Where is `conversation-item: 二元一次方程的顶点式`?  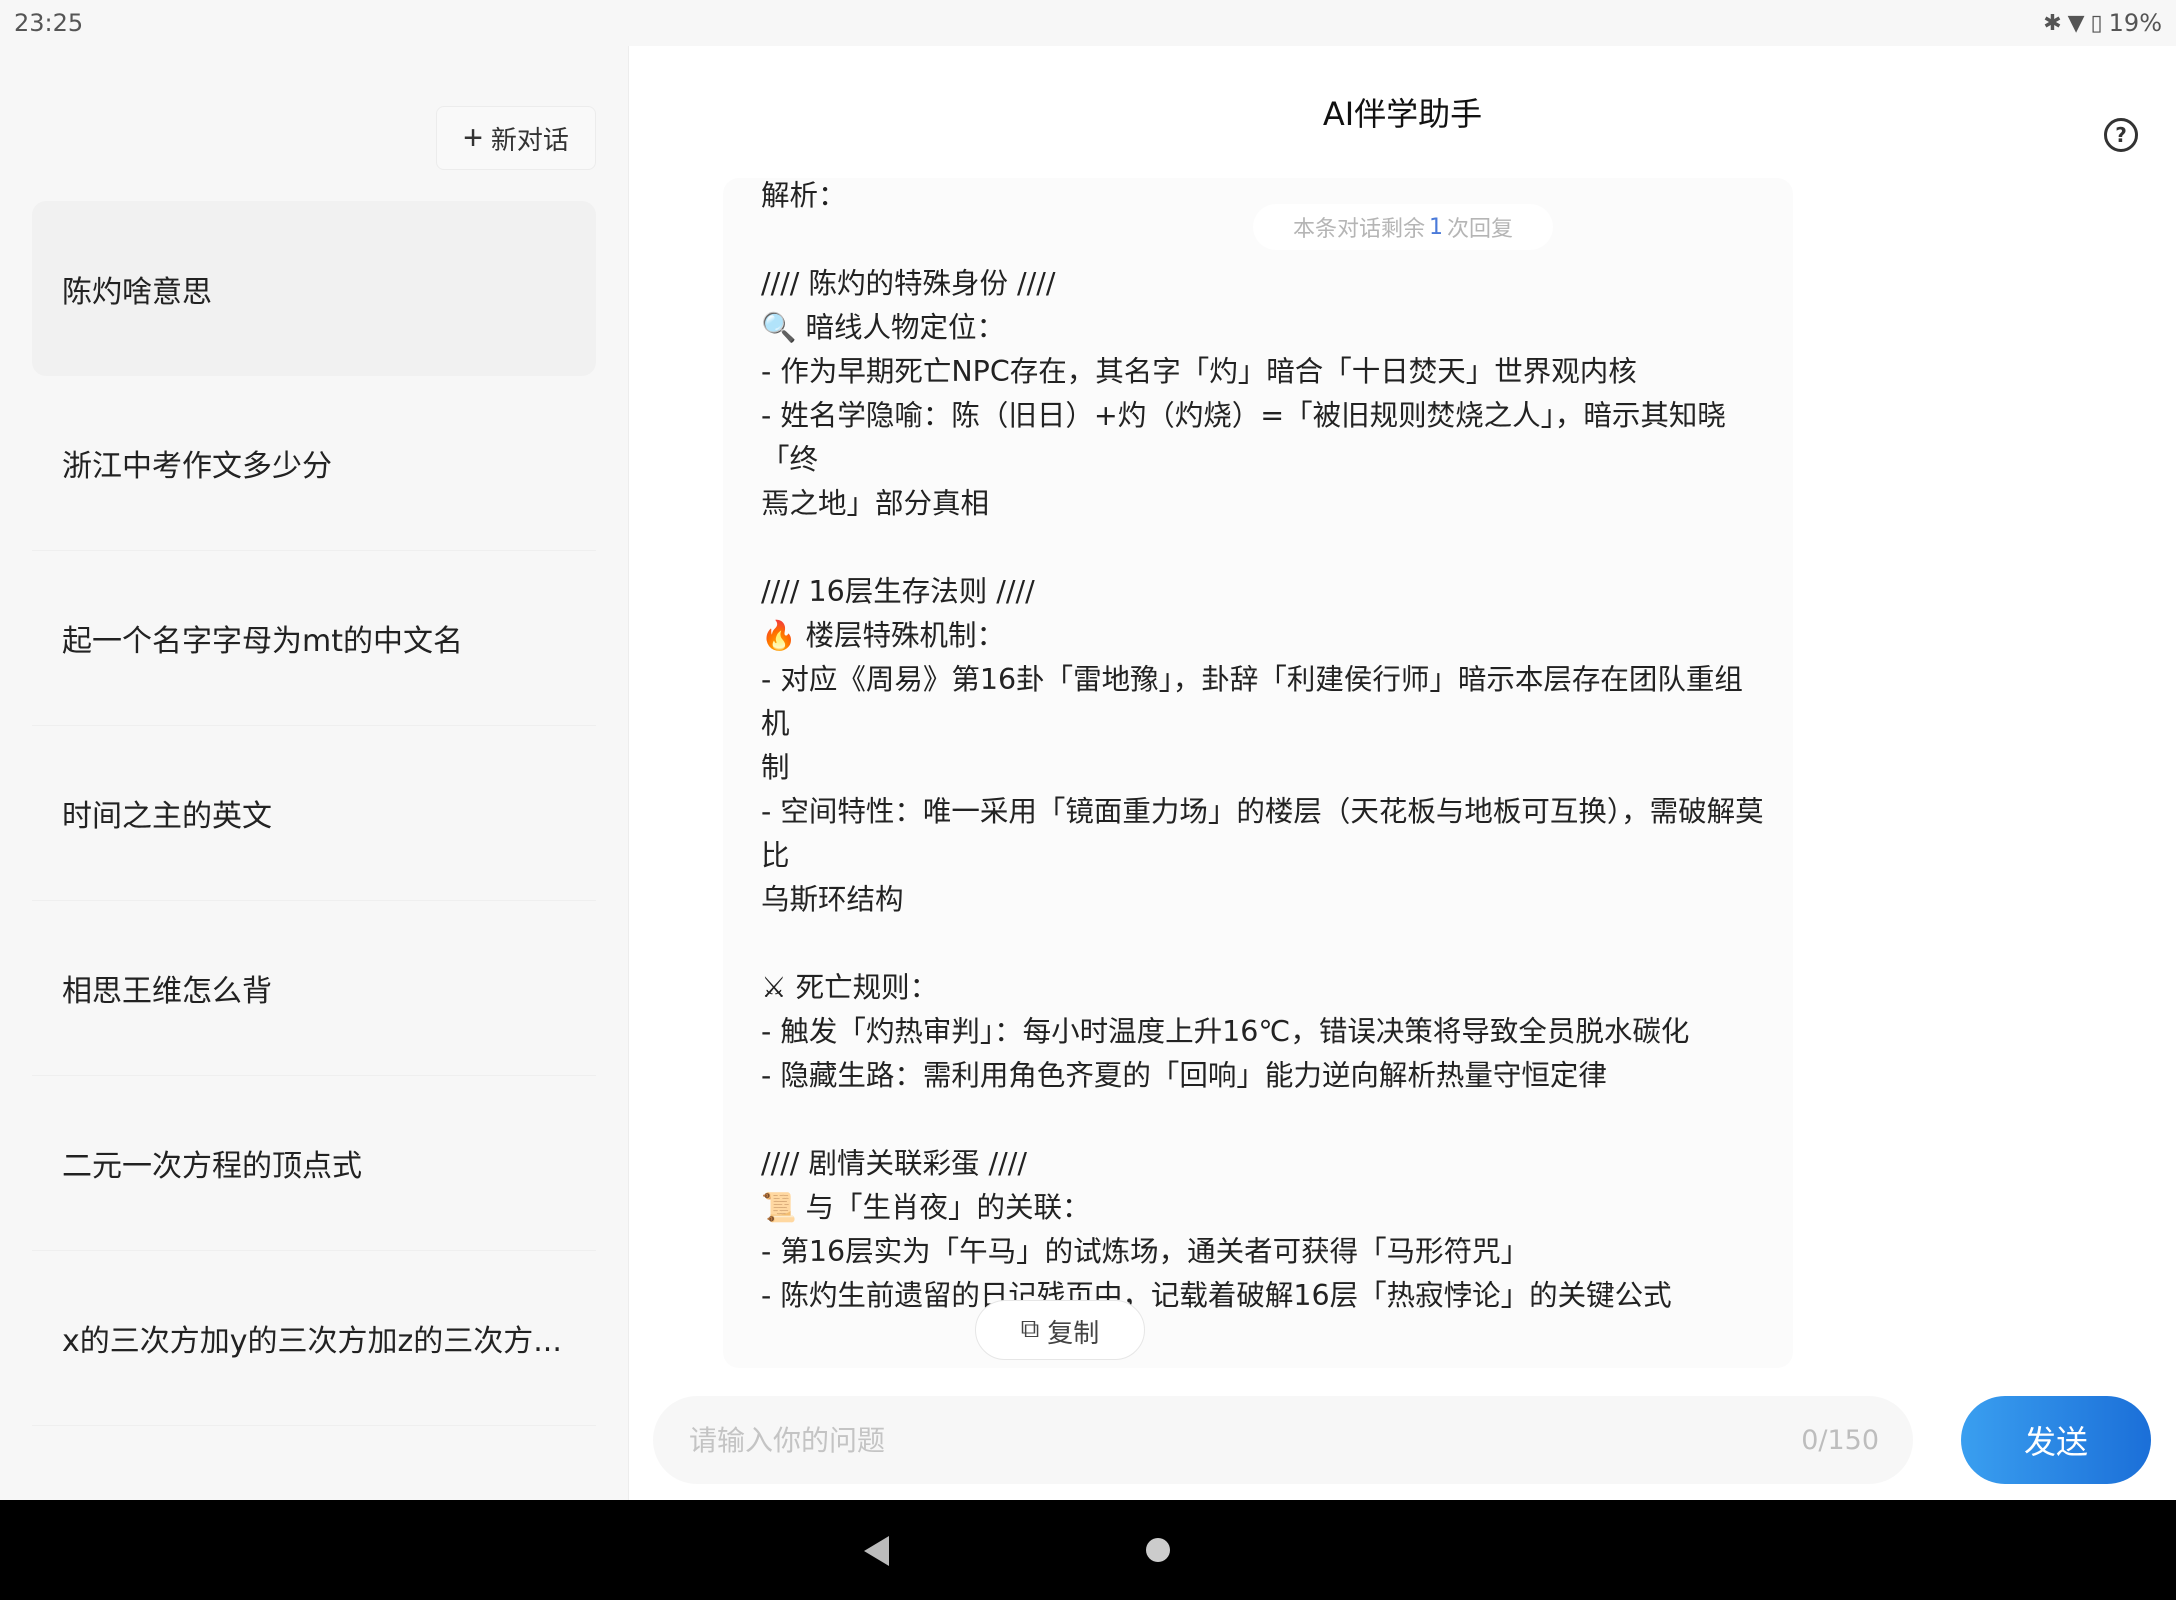
conversation-item: 二元一次方程的顶点式 is located at coordinates (314, 1163).